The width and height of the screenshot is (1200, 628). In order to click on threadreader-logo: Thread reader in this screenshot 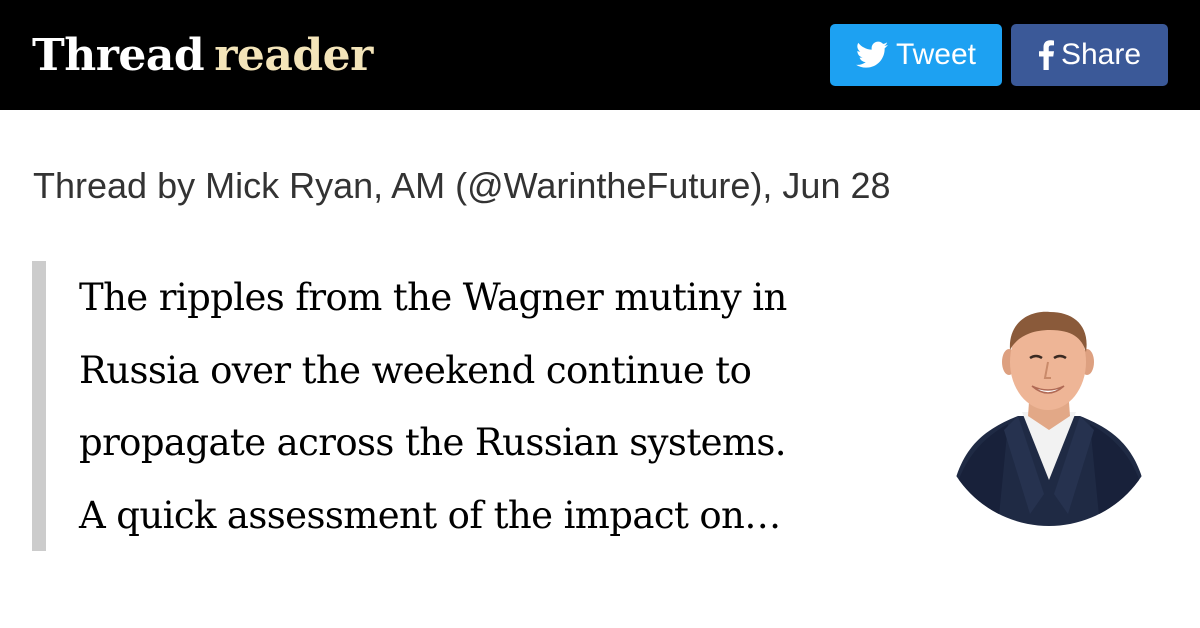, I will do `click(202, 56)`.